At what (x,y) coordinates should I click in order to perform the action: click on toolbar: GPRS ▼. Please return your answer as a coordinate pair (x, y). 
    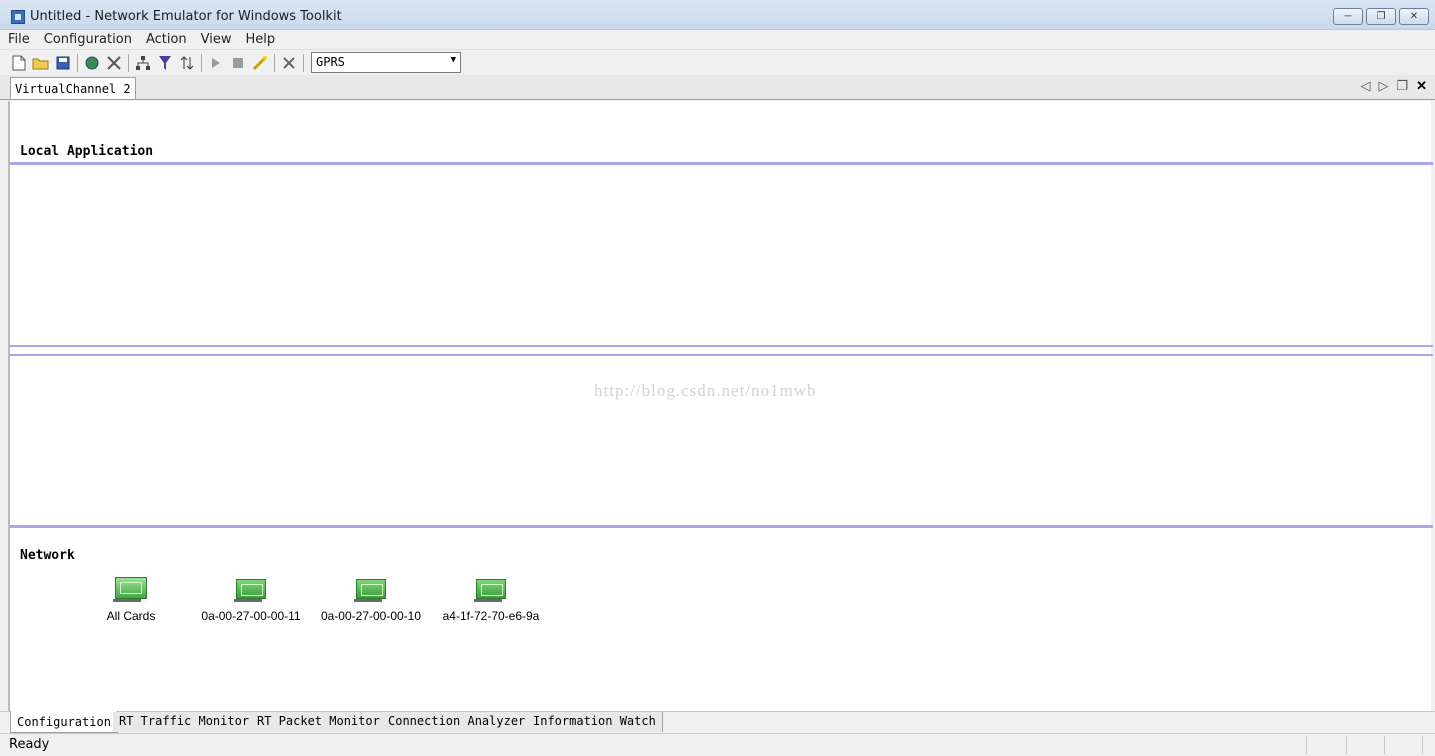
    Looking at the image, I should click on (717, 62).